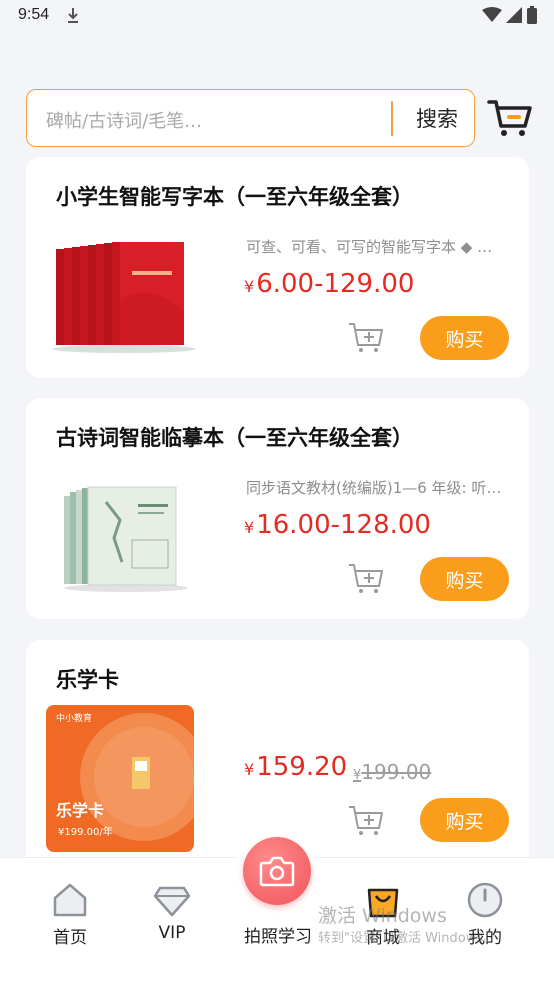  Describe the element at coordinates (492, 14) in the screenshot. I see `wifi-icon` at that location.